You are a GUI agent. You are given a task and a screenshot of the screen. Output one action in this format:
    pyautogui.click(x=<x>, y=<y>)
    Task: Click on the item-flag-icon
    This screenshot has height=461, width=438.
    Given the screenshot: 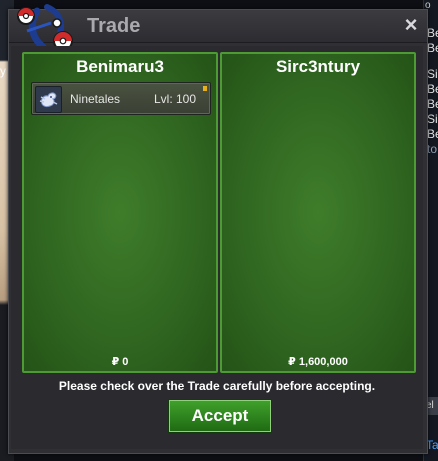 What is the action you would take?
    pyautogui.click(x=205, y=88)
    